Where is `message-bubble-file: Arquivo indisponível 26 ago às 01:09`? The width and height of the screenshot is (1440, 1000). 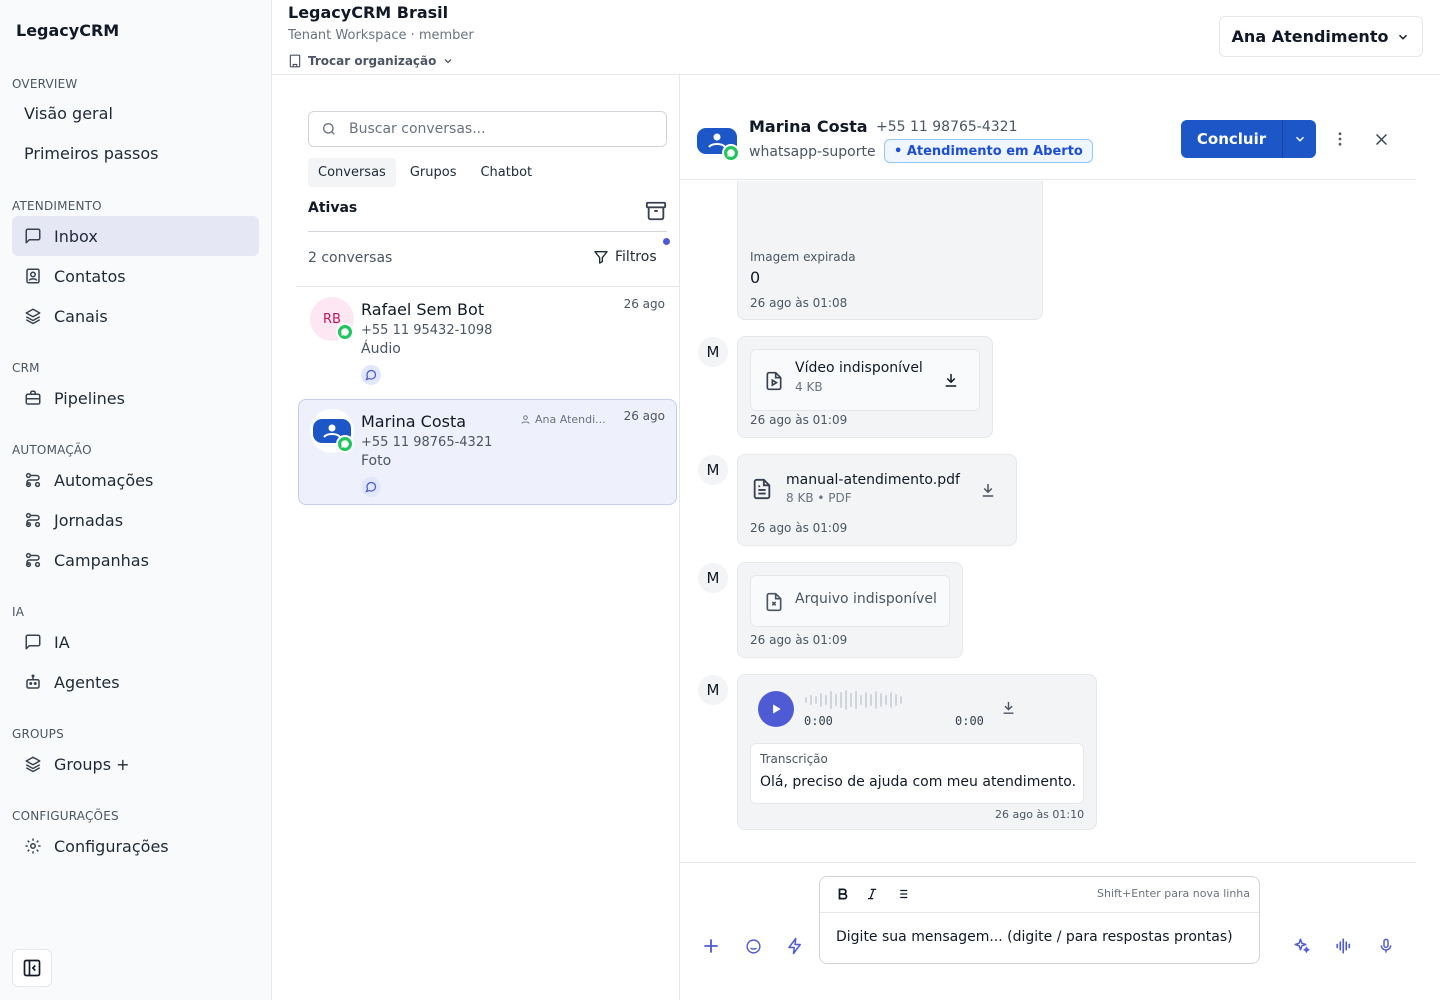
message-bubble-file: Arquivo indisponível 26 ago às 01:09 is located at coordinates (850, 610).